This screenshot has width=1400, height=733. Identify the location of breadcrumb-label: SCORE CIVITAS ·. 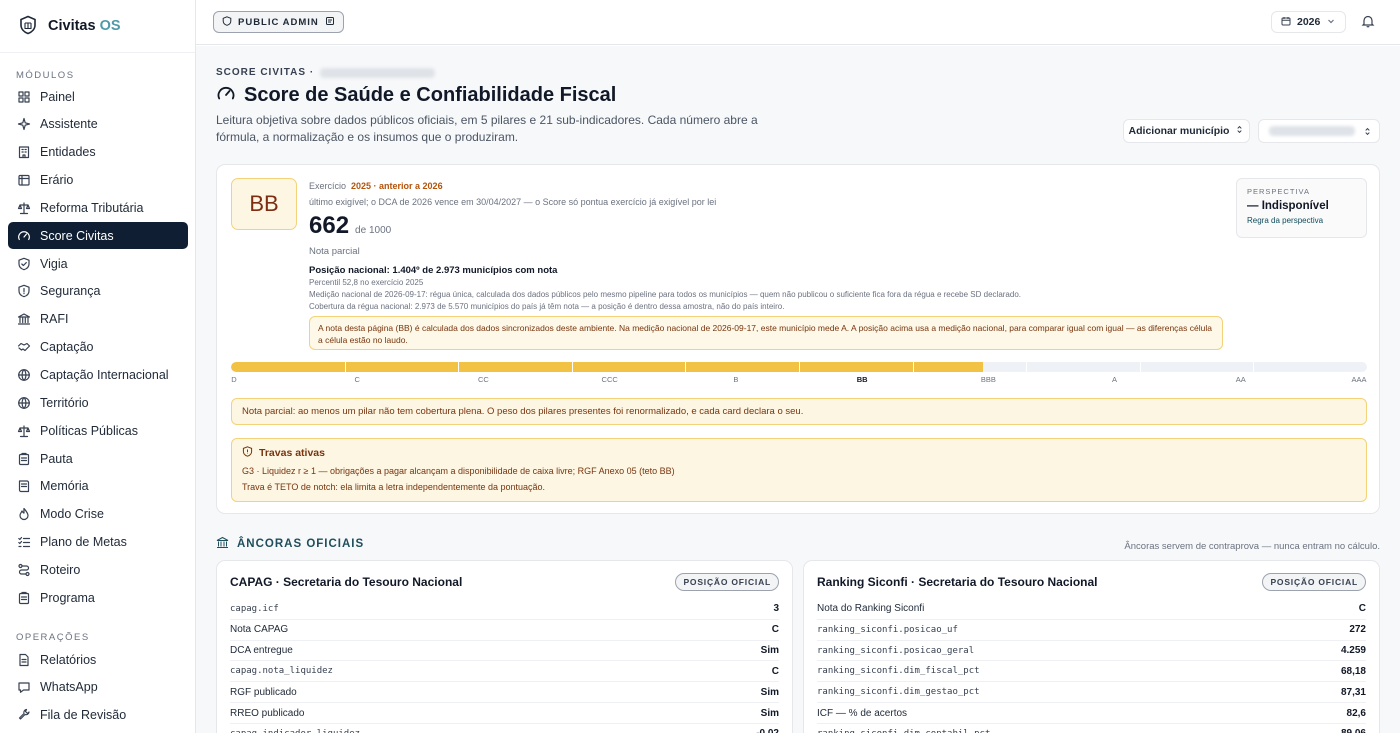
(265, 72).